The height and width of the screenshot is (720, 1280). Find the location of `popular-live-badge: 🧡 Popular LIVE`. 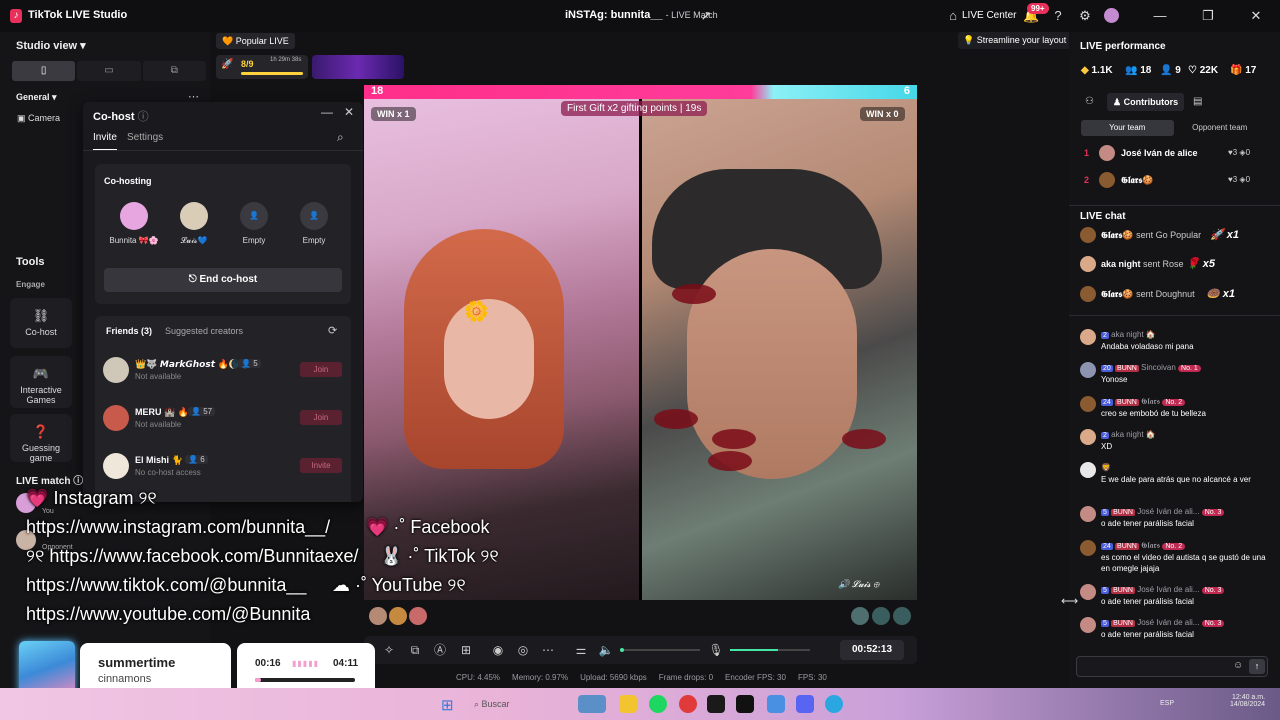

popular-live-badge: 🧡 Popular LIVE is located at coordinates (255, 41).